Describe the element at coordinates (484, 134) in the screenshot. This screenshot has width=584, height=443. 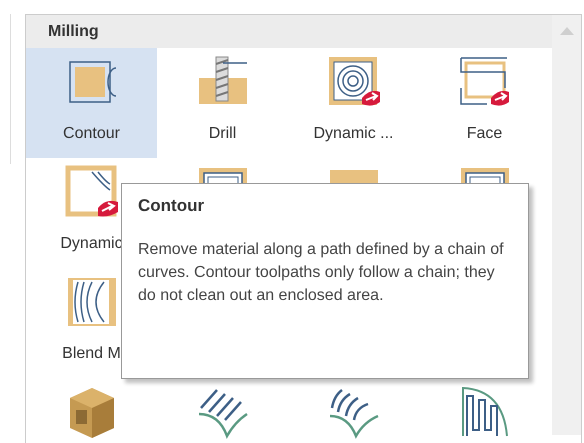
I see `tile-label: Face` at that location.